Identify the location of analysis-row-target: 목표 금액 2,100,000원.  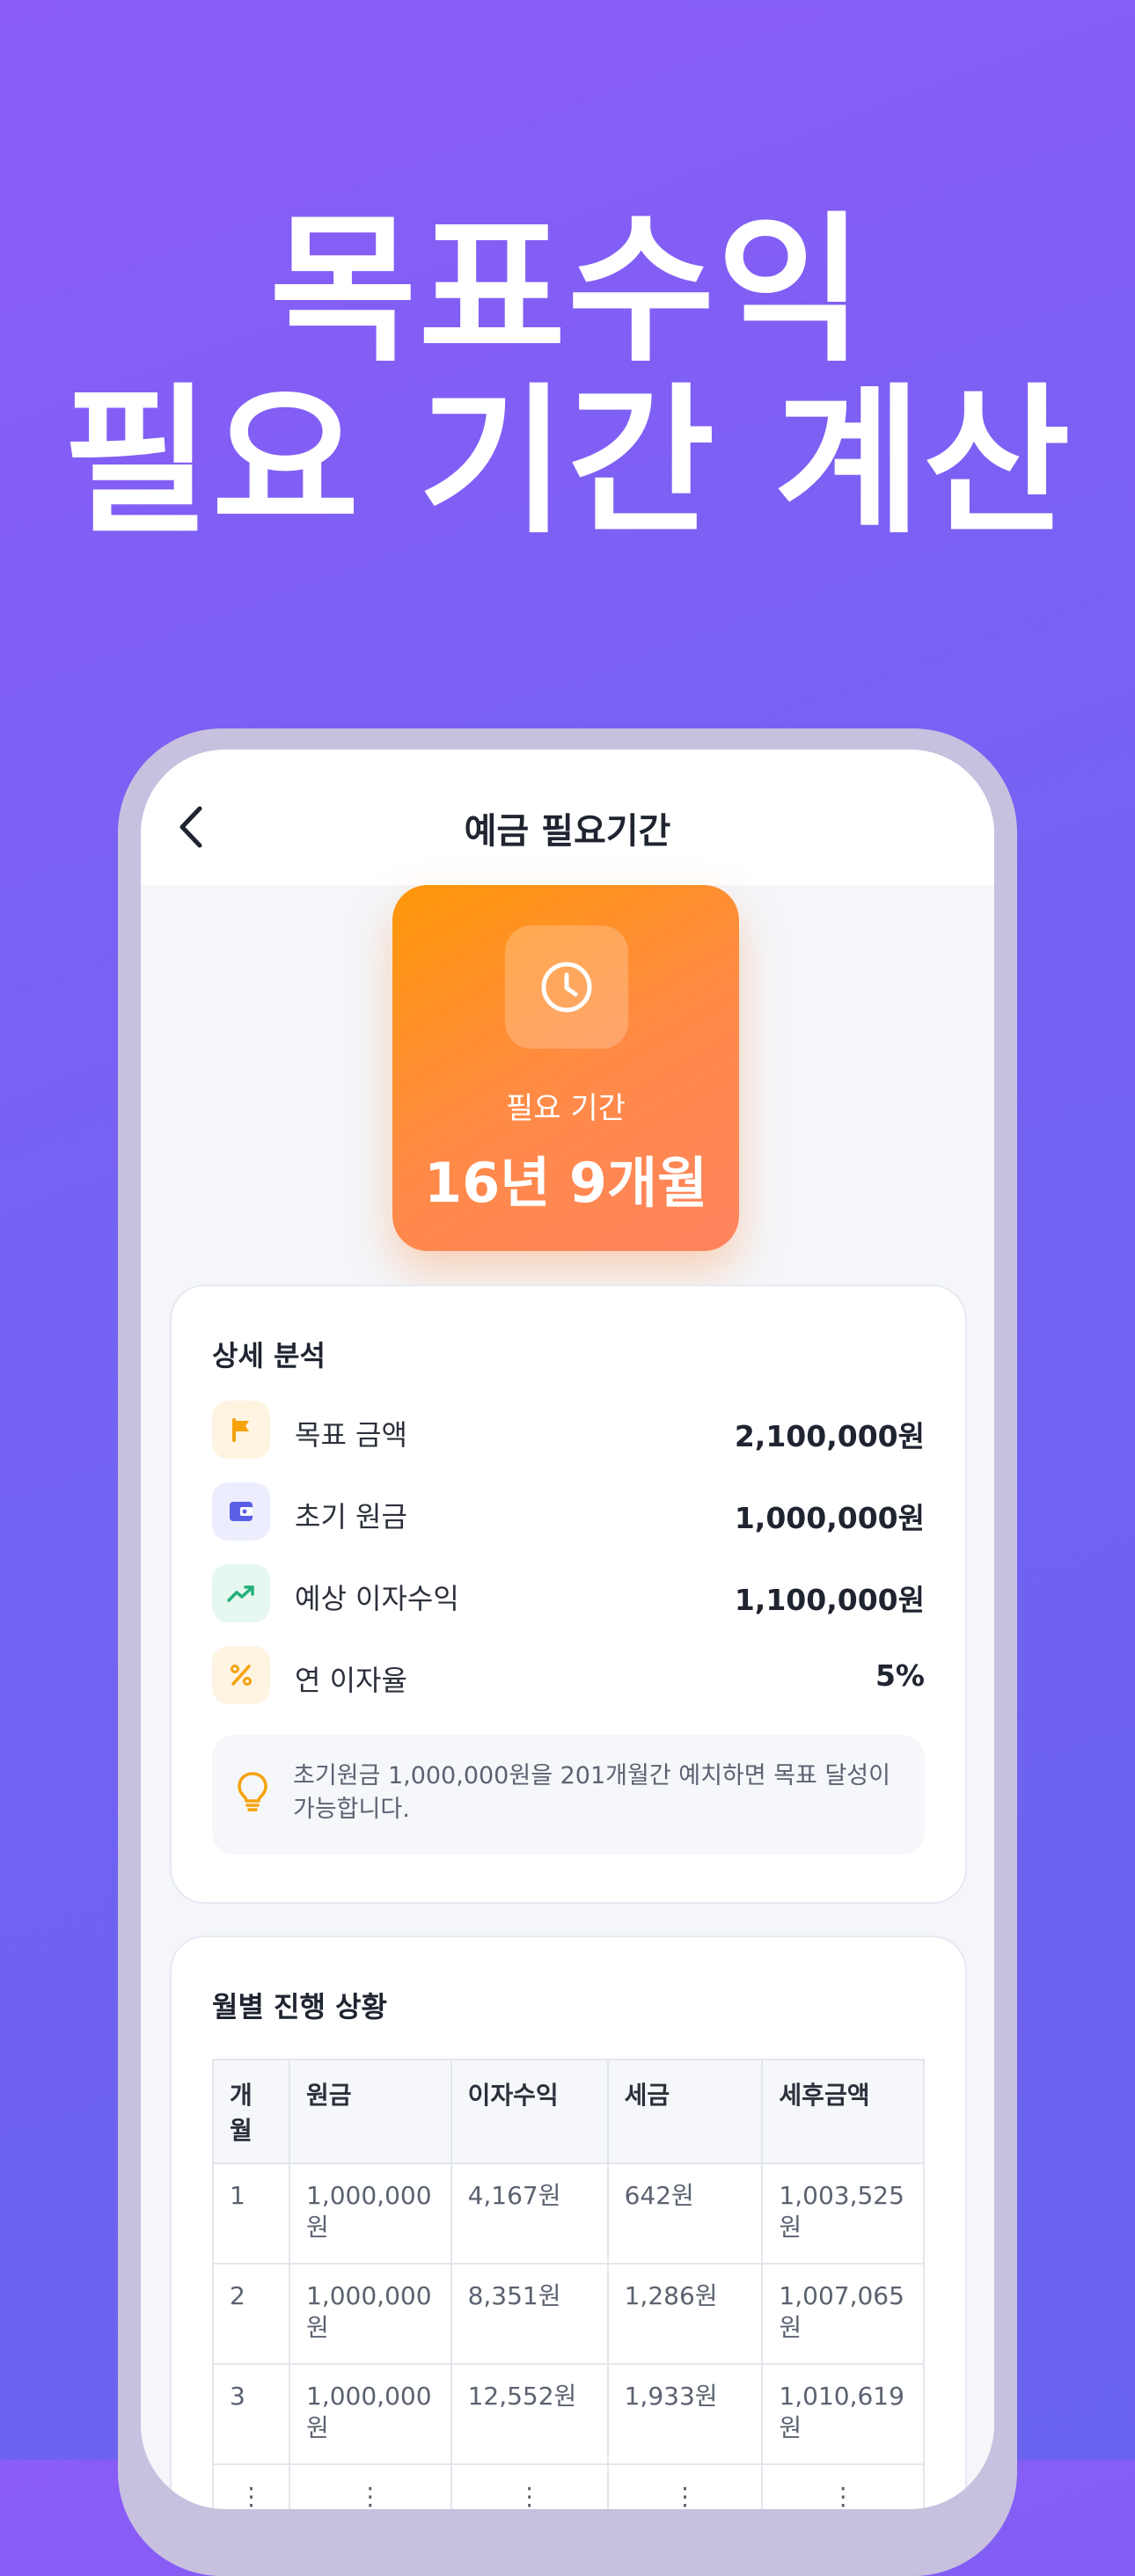
(568, 1431).